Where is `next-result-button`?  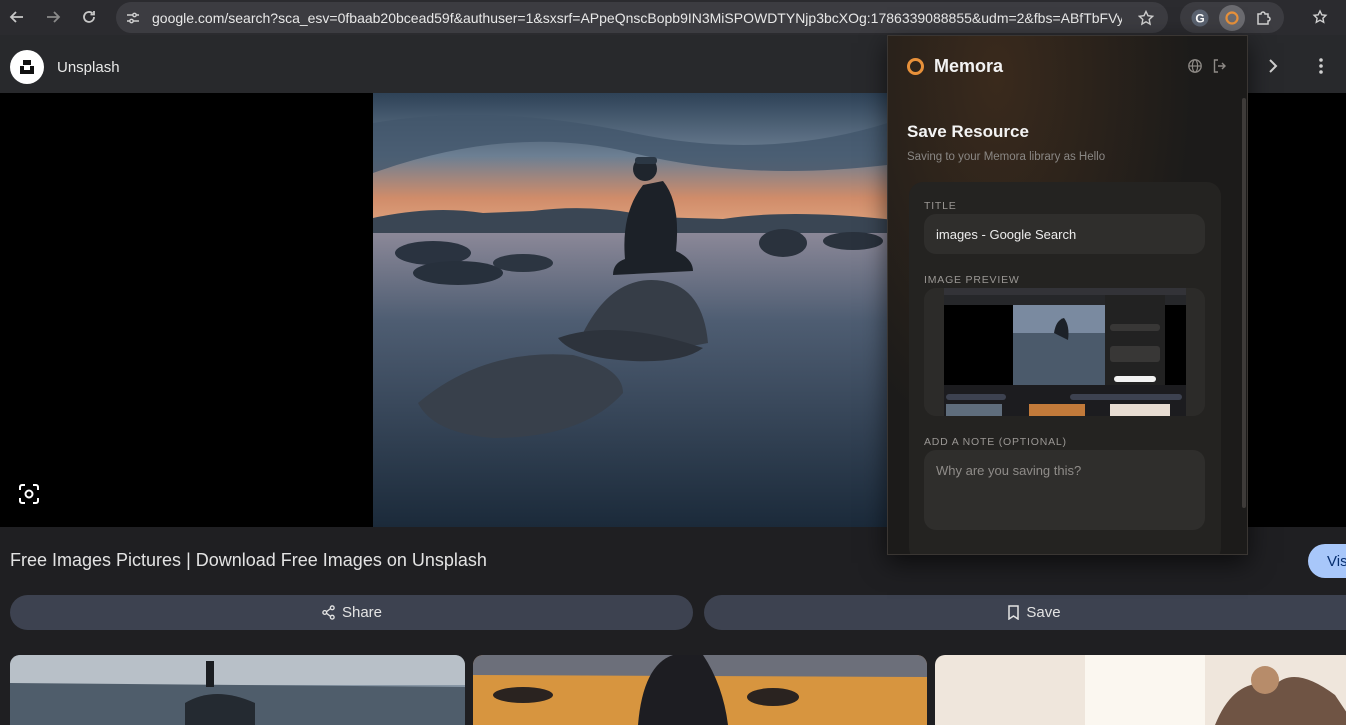
next-result-button is located at coordinates (1273, 66).